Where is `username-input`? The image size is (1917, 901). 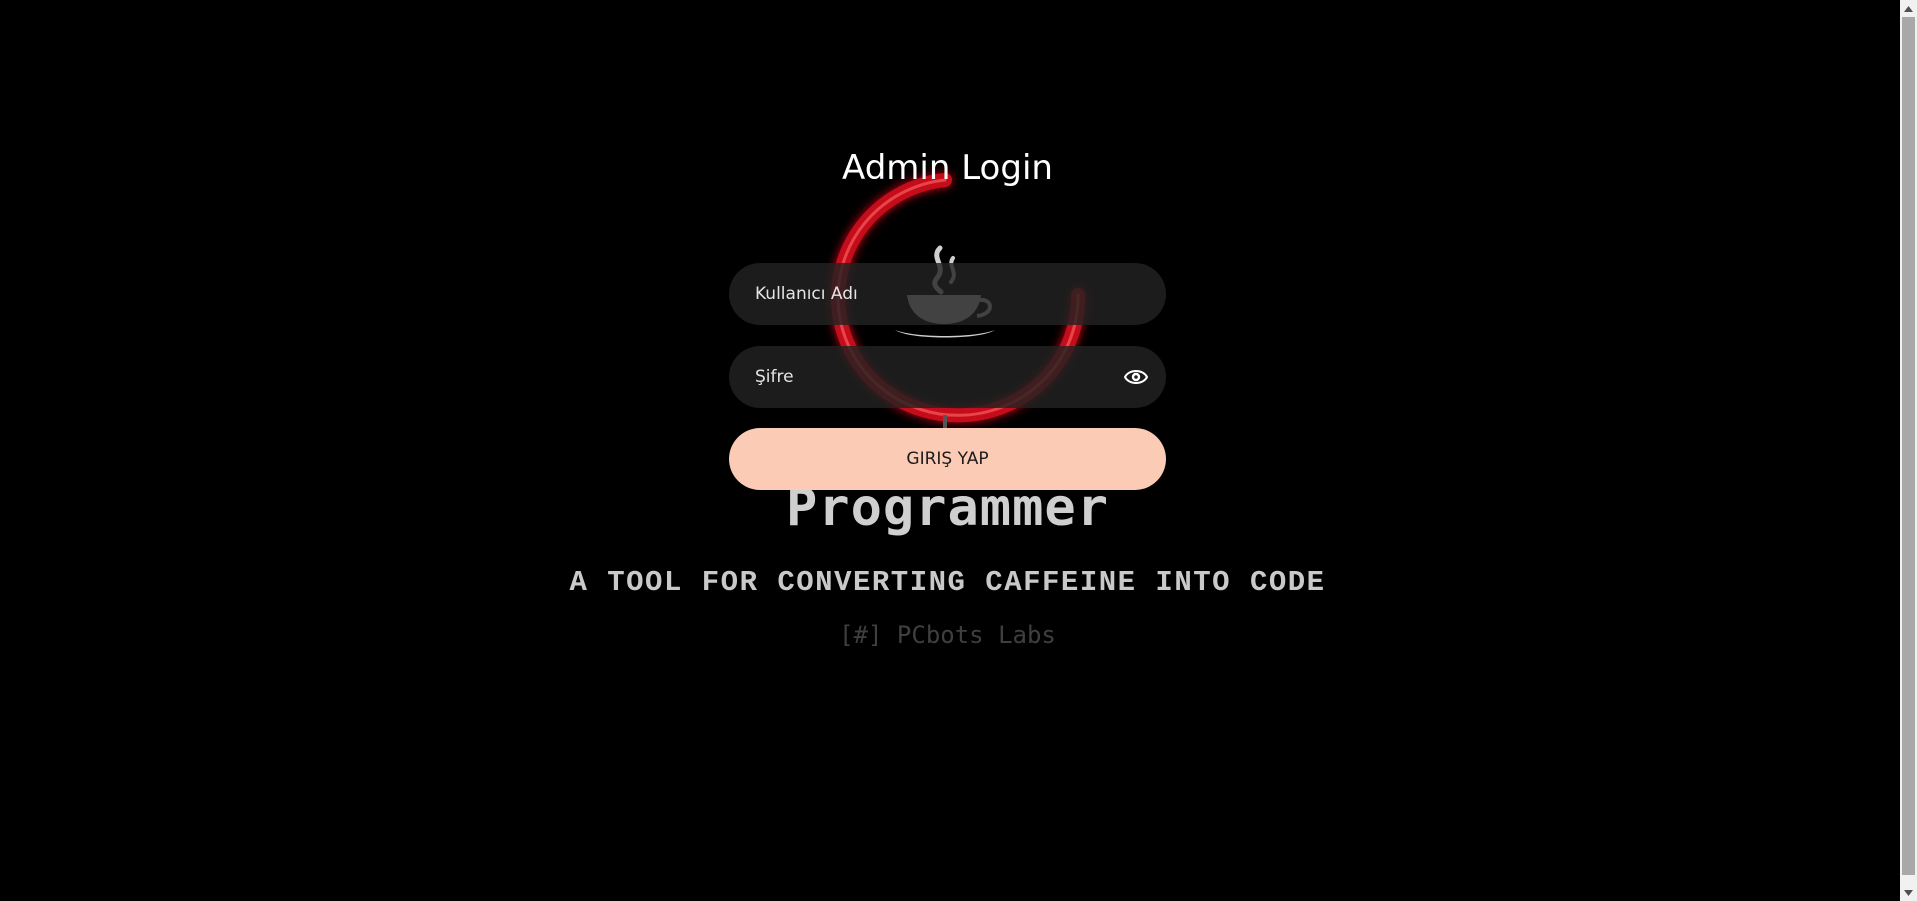 username-input is located at coordinates (947, 294).